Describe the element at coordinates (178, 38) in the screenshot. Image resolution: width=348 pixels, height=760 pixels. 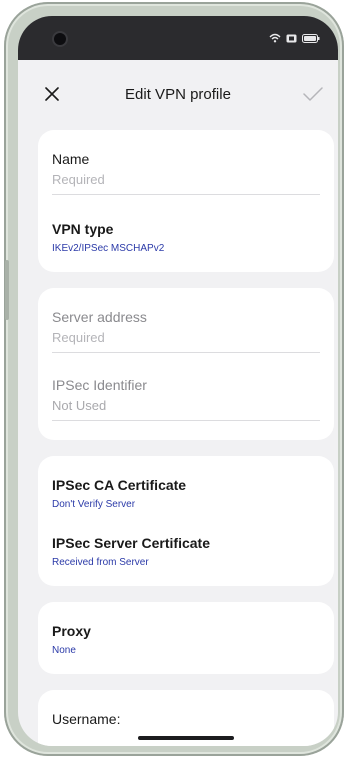
I see `status-bar` at that location.